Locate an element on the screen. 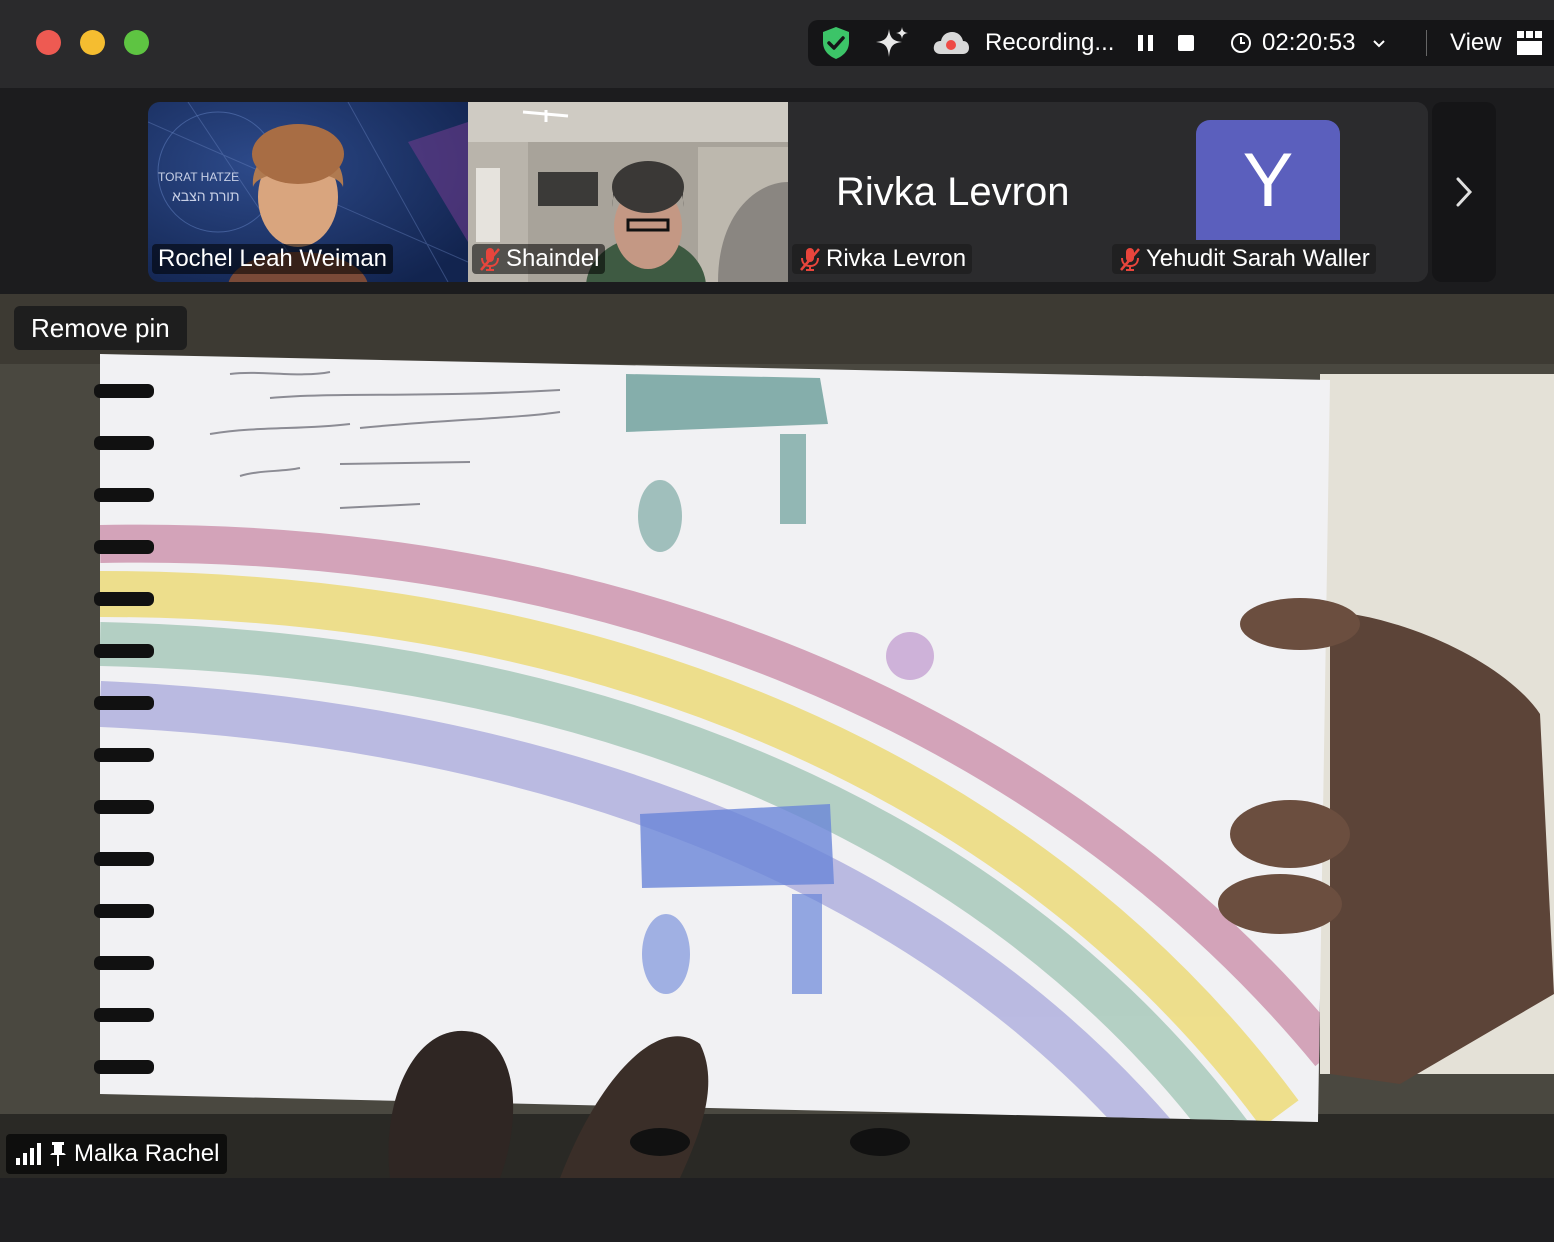  participant-name-label: Yehudit Sarah Waller is located at coordinates (1244, 259).